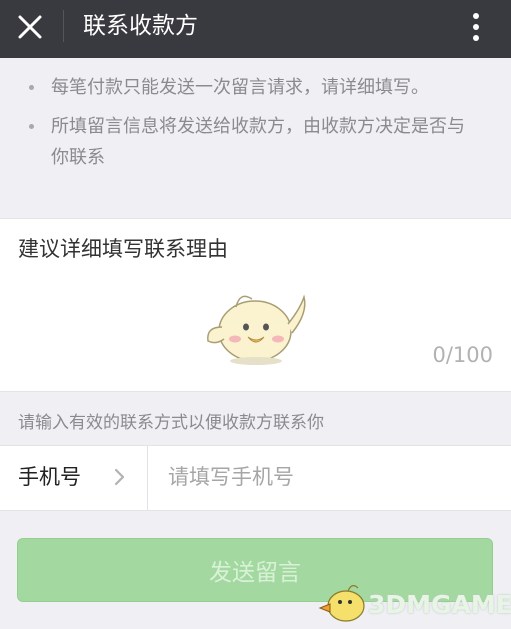 The image size is (511, 629). Describe the element at coordinates (123, 249) in the screenshot. I see `message-placeholder: 建议详细填写联系理由` at that location.